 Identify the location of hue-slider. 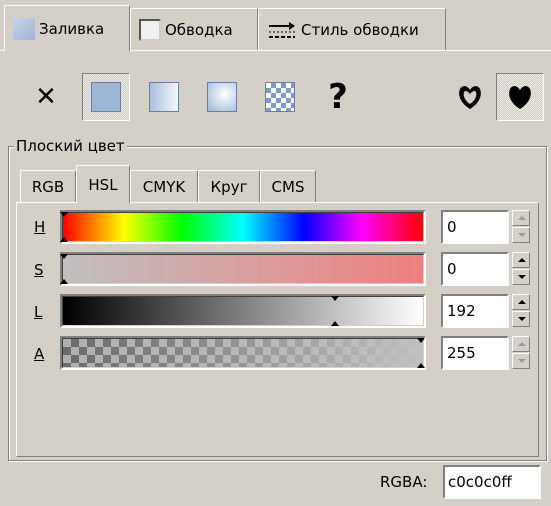
(243, 227).